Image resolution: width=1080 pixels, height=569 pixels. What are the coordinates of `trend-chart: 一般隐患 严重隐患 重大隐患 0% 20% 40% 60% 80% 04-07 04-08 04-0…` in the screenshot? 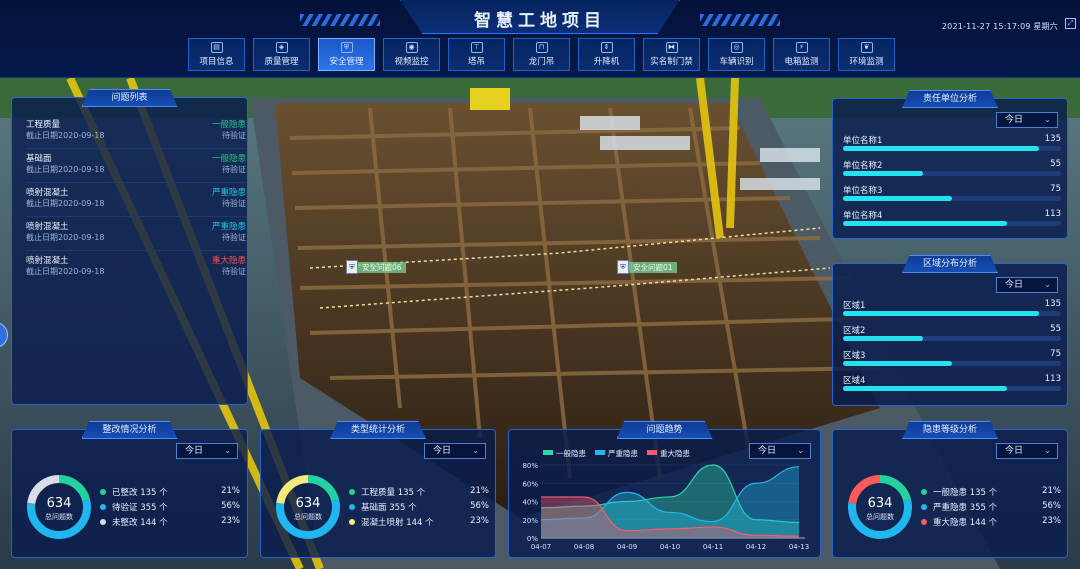 It's located at (665, 499).